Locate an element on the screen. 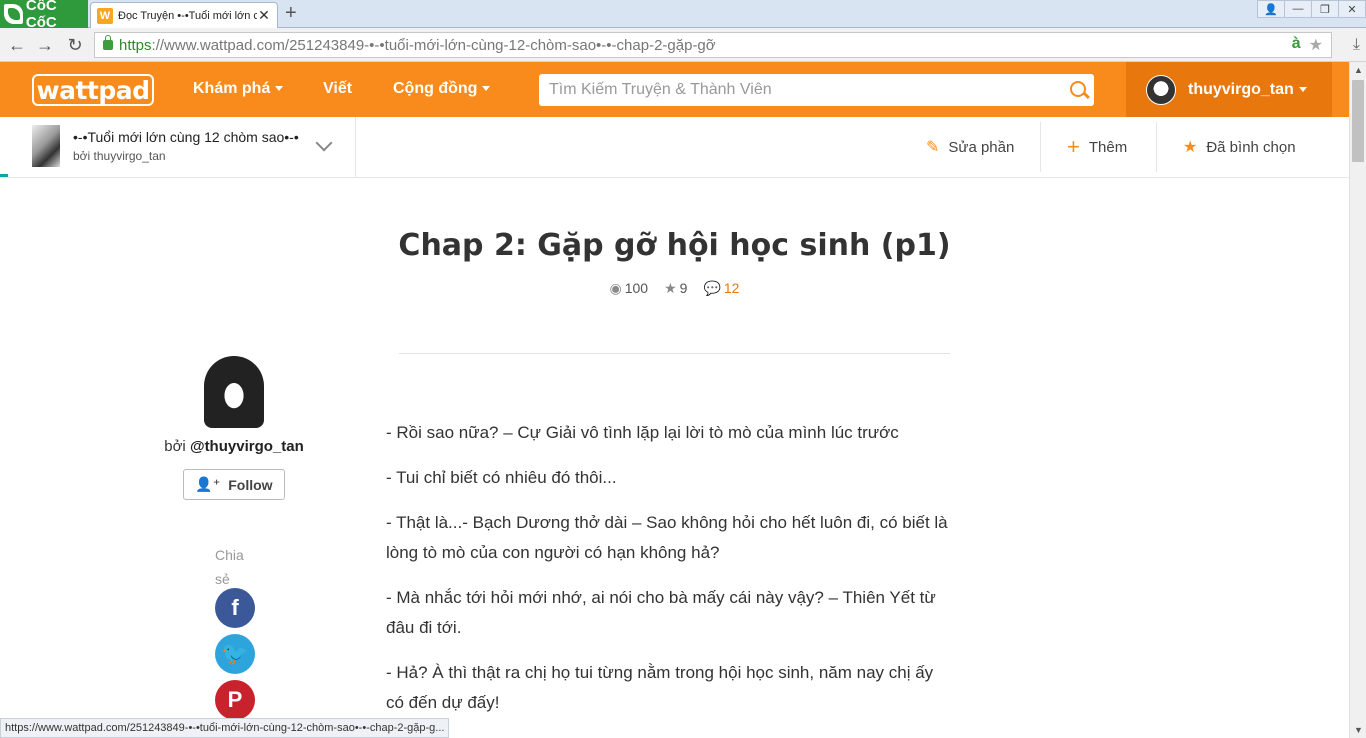  forward-arrow-icon: → is located at coordinates (45, 45).